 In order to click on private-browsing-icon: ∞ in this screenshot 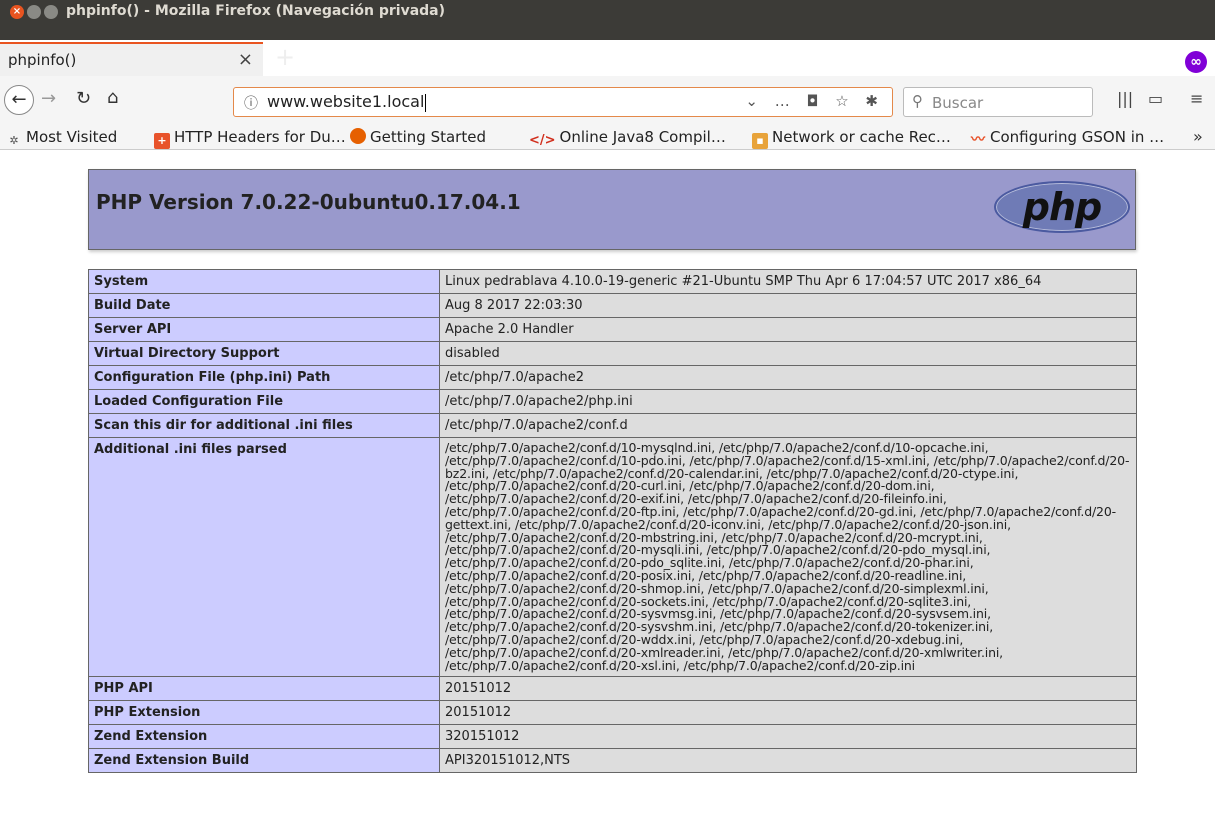, I will do `click(1196, 62)`.